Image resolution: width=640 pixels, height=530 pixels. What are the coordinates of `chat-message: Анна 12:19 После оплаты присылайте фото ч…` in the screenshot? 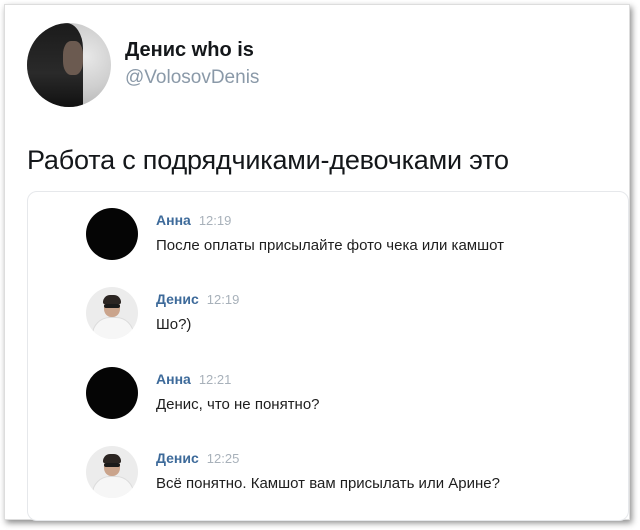 It's located at (328, 243).